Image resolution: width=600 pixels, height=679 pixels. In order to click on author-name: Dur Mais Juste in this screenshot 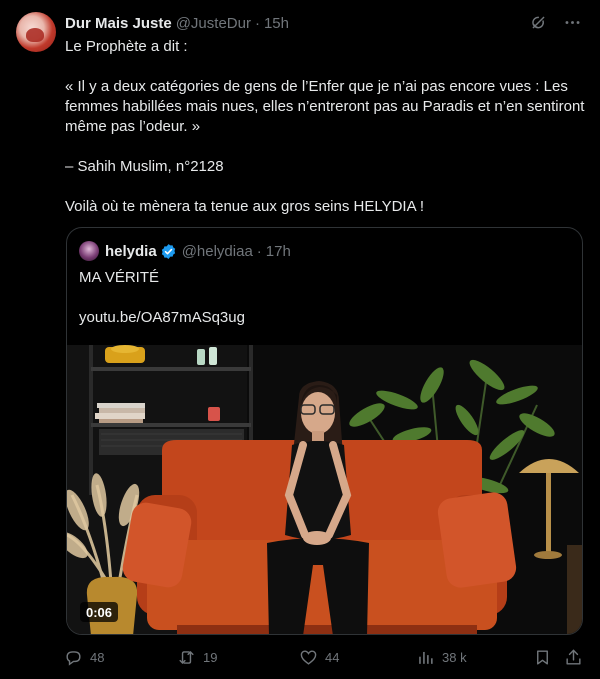, I will do `click(118, 23)`.